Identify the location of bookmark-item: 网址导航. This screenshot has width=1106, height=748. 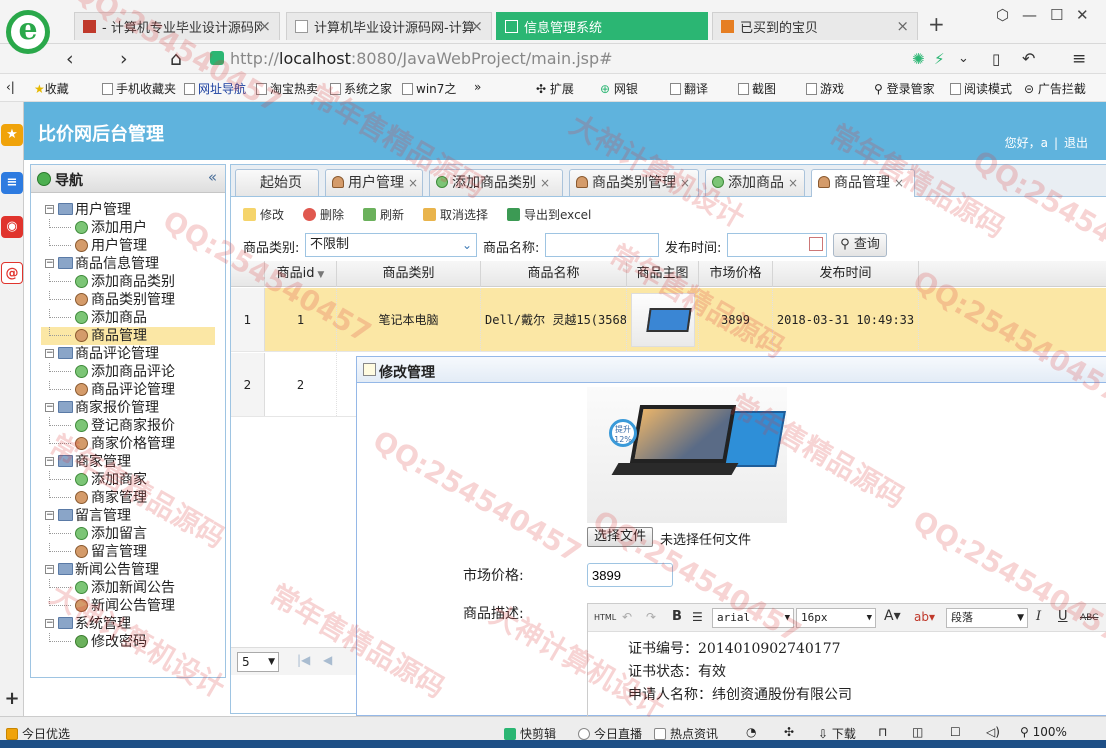
(215, 88).